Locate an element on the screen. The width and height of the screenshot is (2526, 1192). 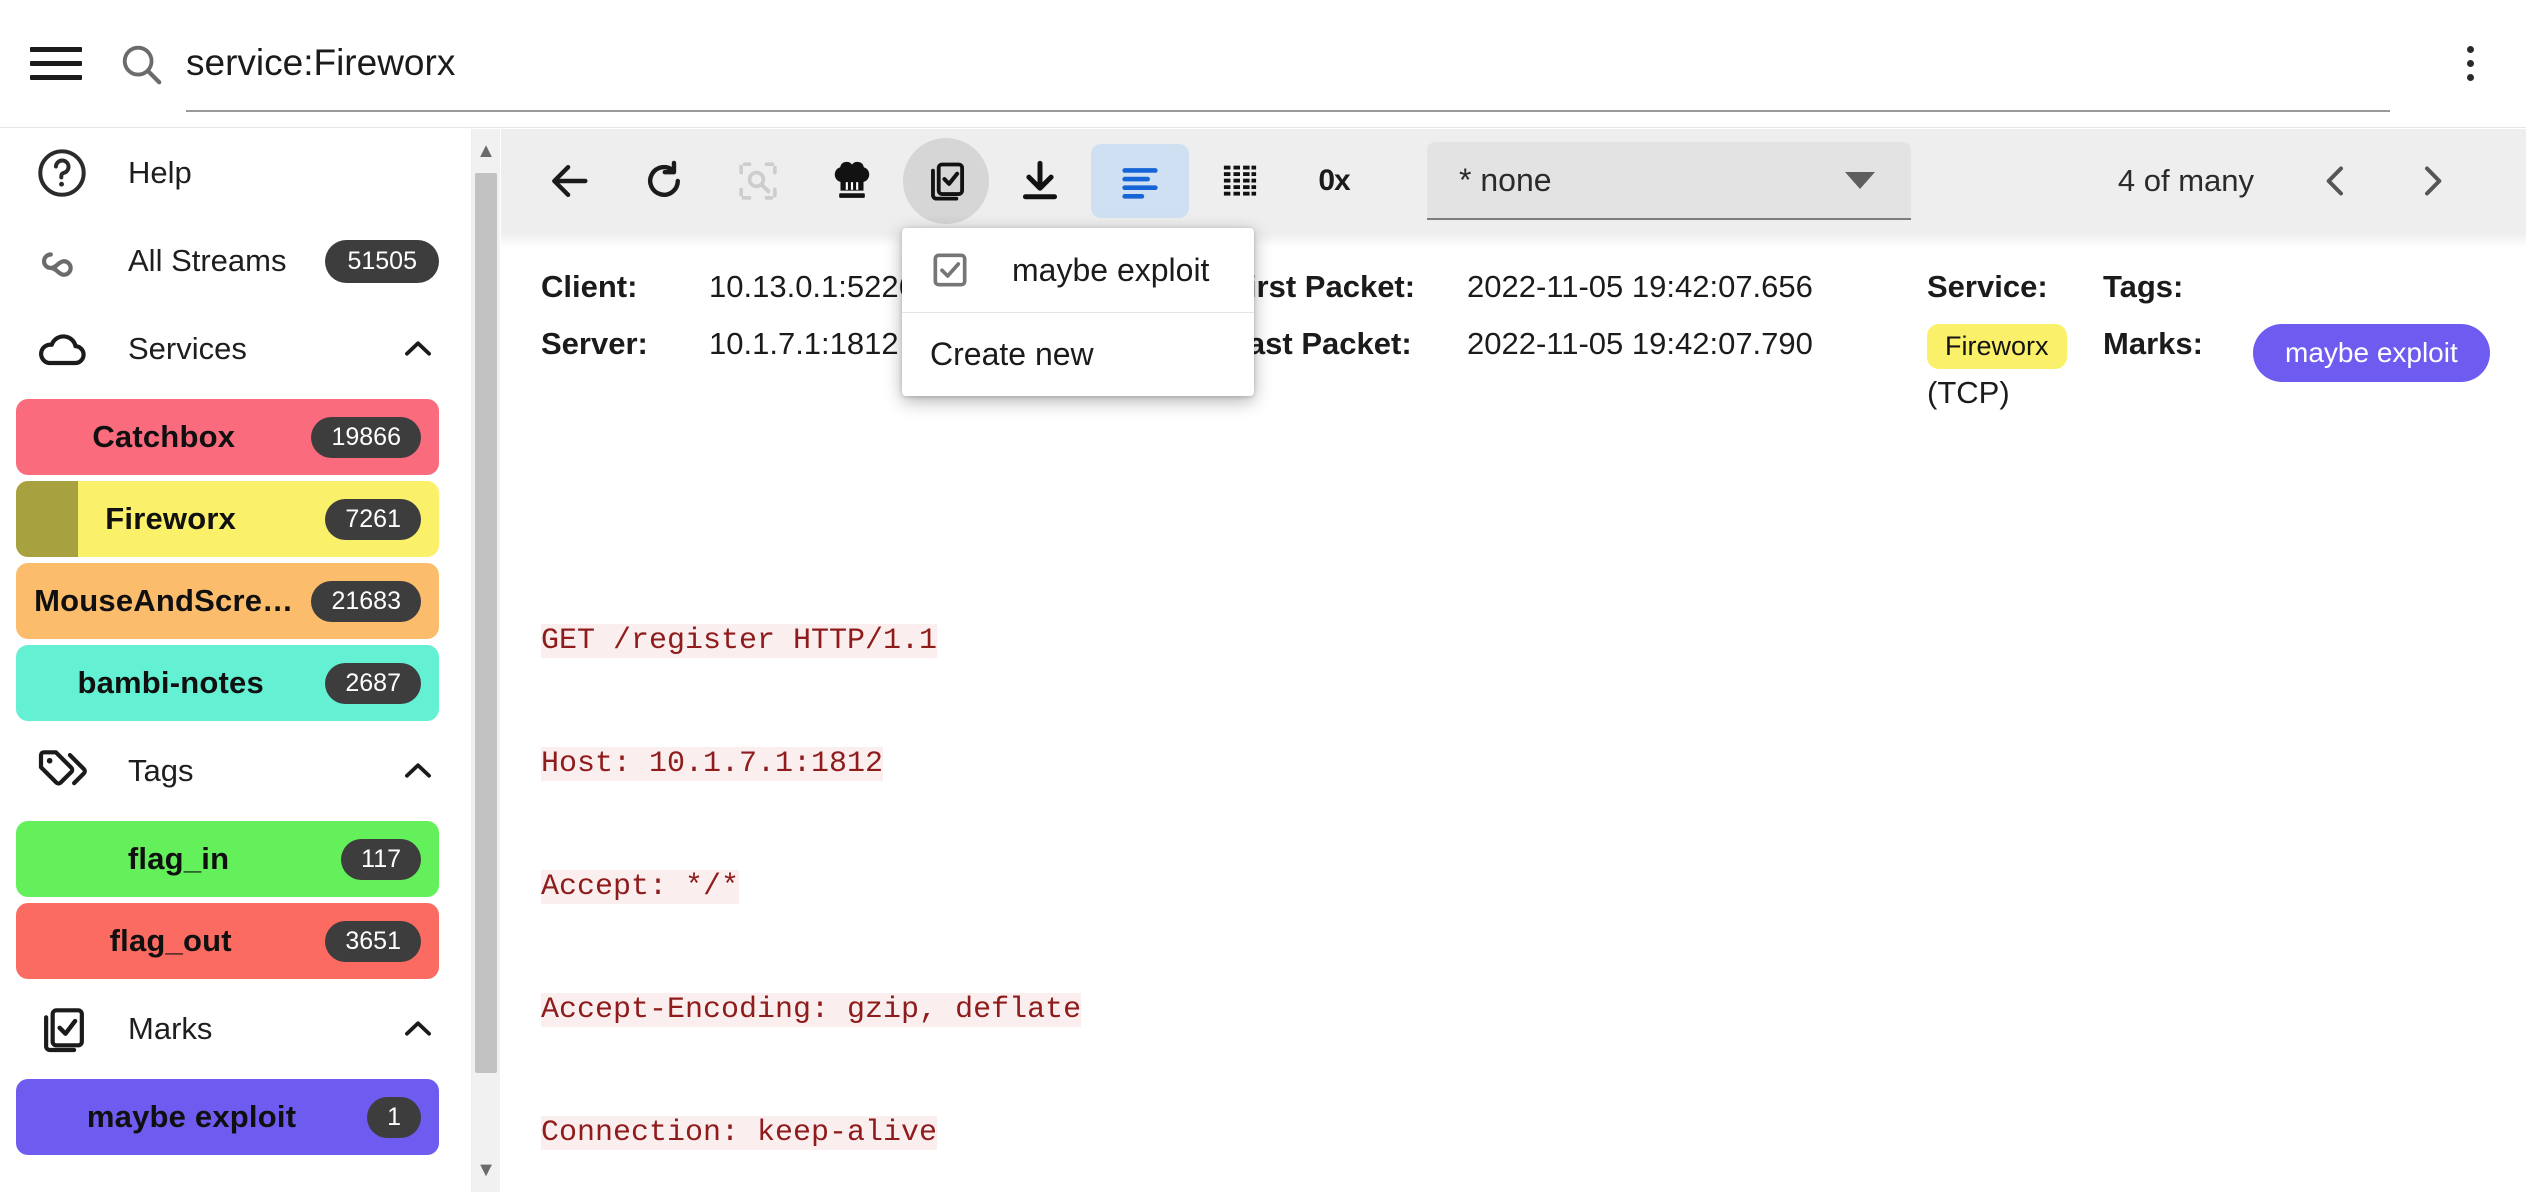
text-view-icon is located at coordinates (1140, 181).